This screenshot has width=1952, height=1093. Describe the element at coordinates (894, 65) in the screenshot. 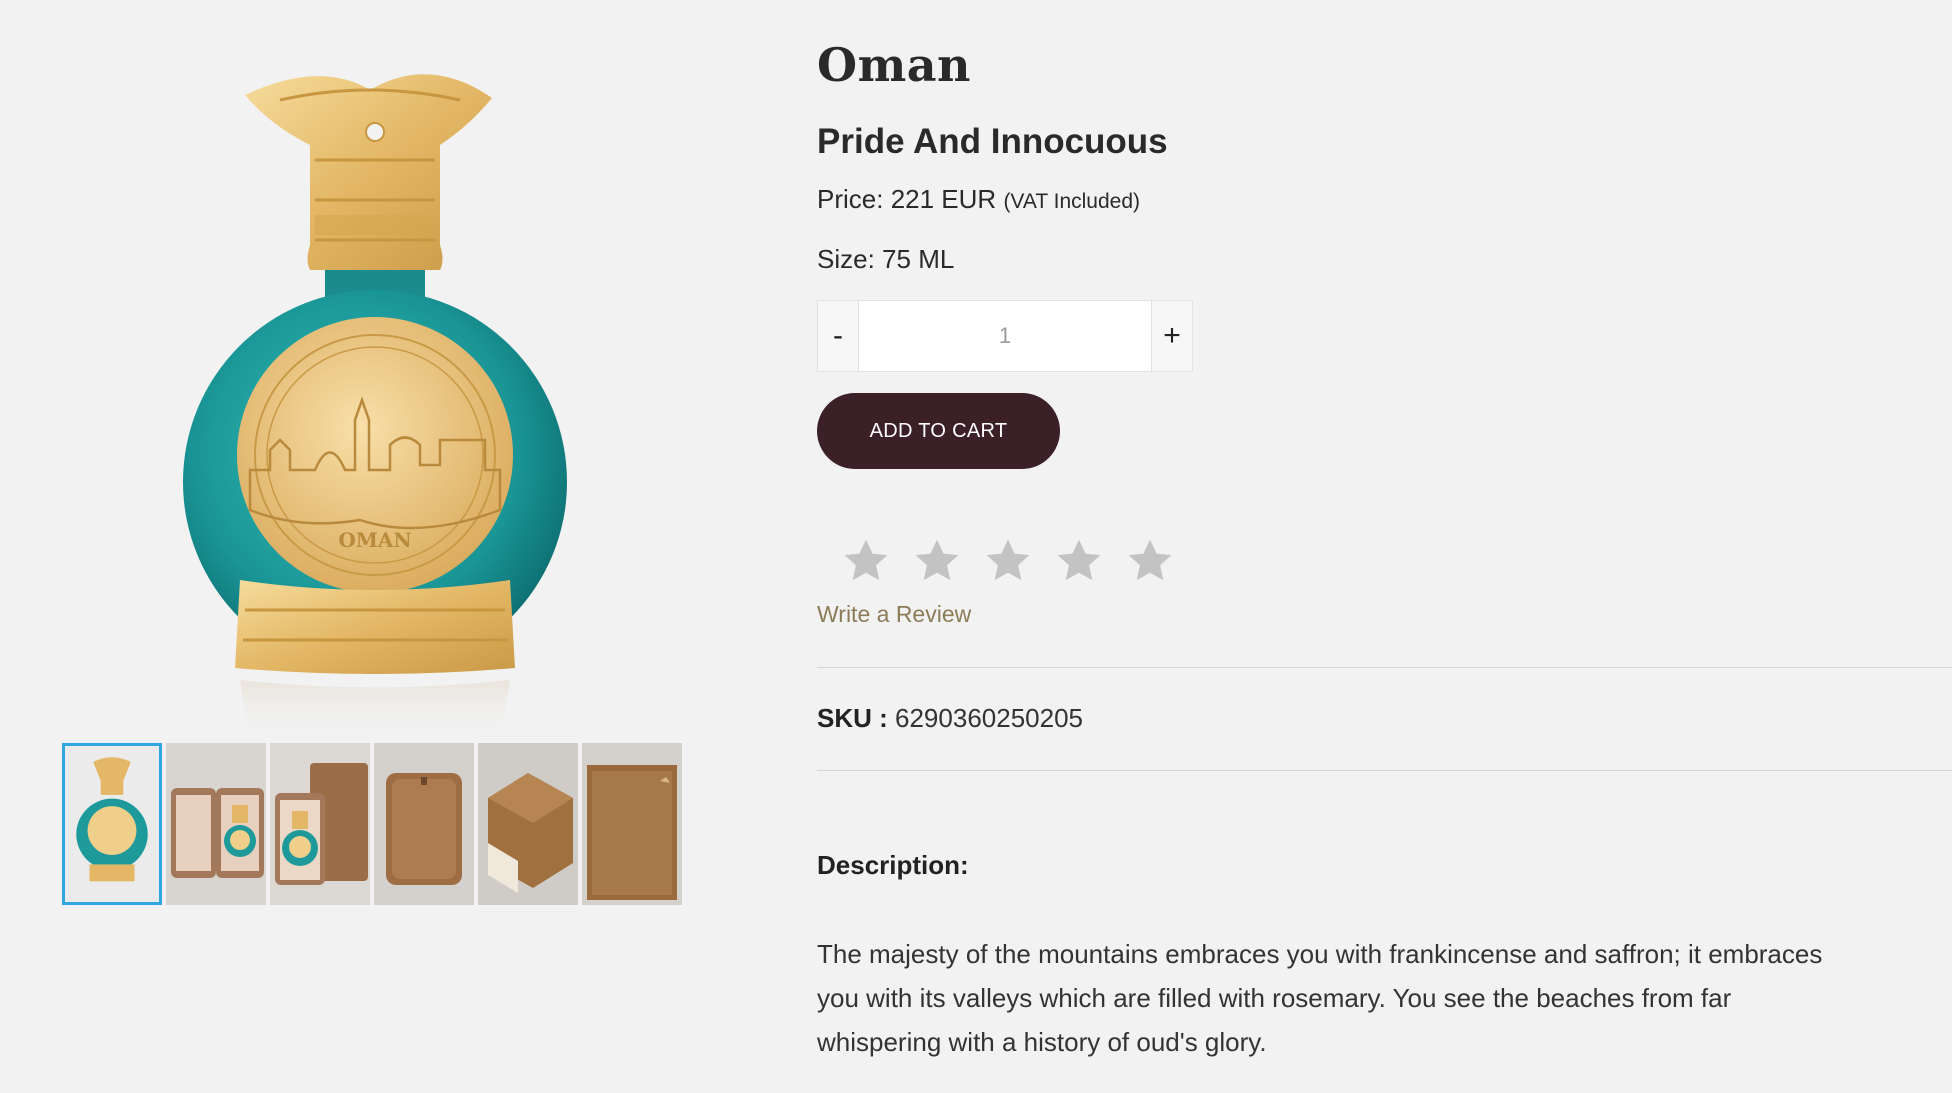

I see `product-title: Oman` at that location.